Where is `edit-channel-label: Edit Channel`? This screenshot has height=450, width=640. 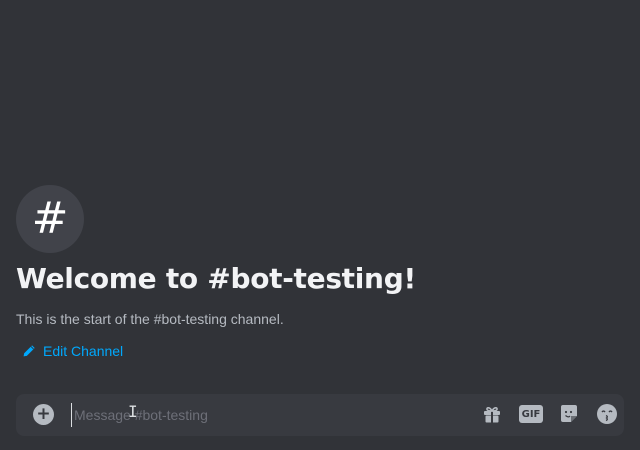 edit-channel-label: Edit Channel is located at coordinates (83, 351).